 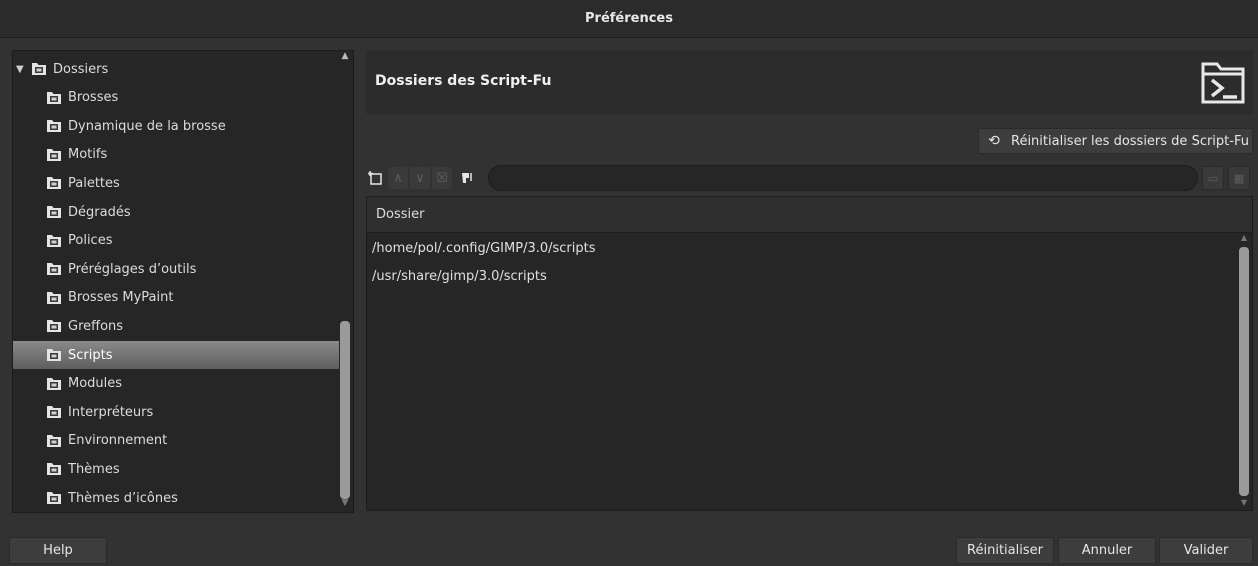 I want to click on tree-scrollbar: ▲ ▼, so click(x=345, y=281).